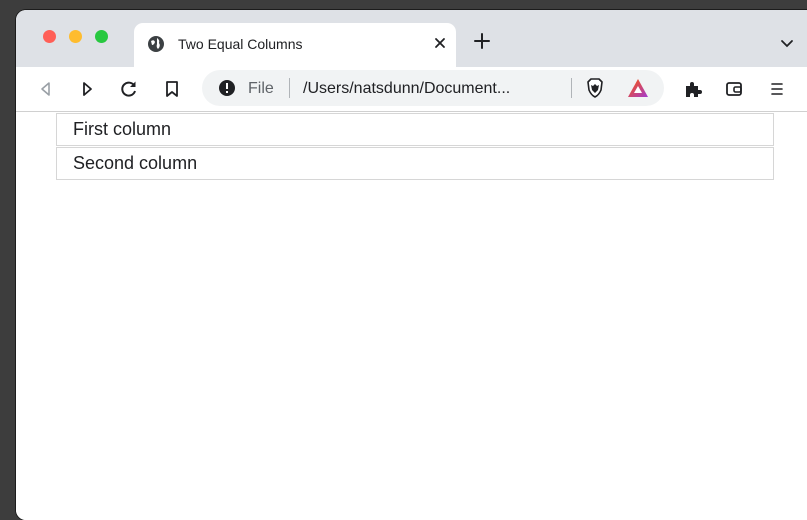 The image size is (807, 520). Describe the element at coordinates (101, 36) in the screenshot. I see `zoom-window-button` at that location.